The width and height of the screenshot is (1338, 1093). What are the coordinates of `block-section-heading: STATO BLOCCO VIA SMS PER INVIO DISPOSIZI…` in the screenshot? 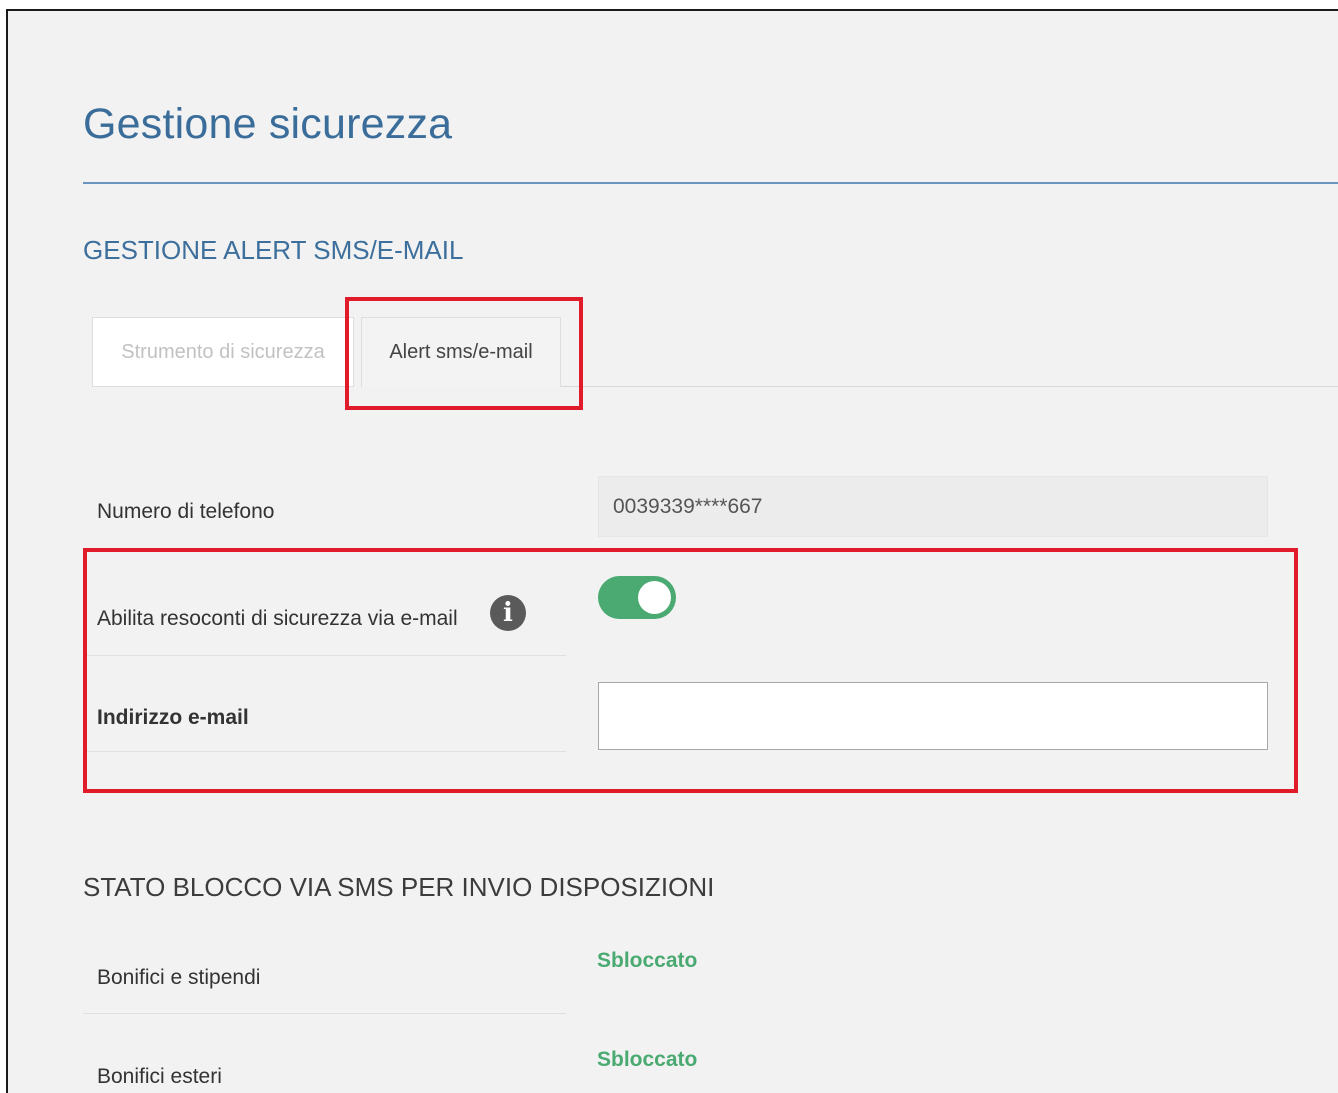 It's located at (399, 887).